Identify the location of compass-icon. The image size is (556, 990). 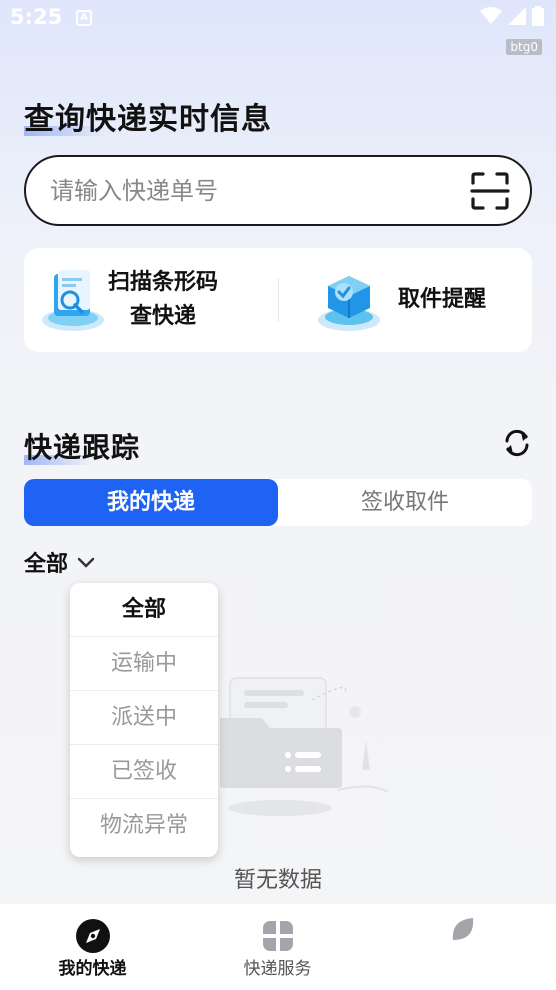
(93, 936).